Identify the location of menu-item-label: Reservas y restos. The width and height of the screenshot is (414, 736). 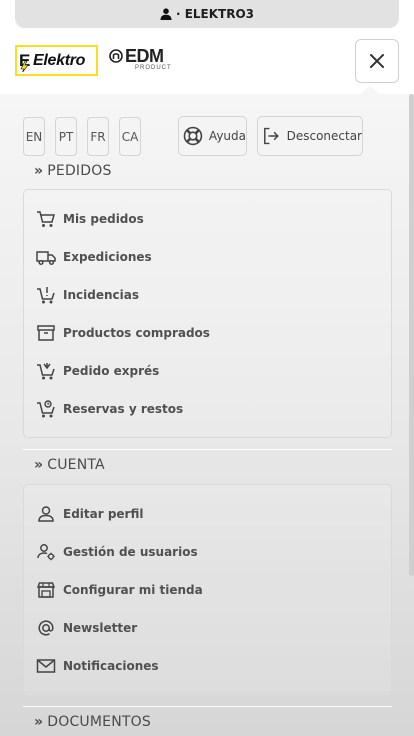
(123, 409).